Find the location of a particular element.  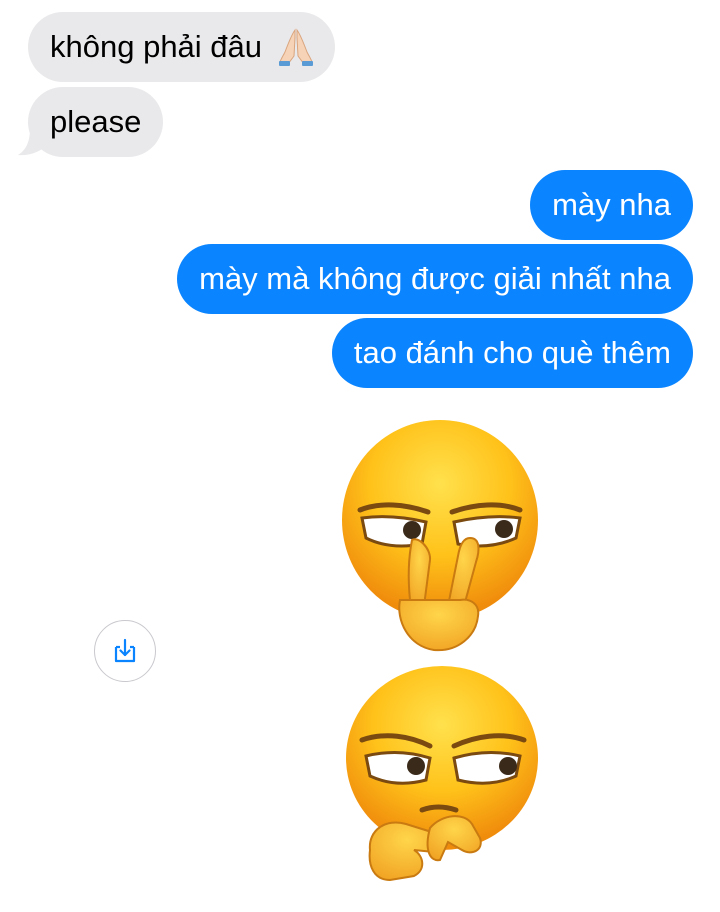

outgoing-message-bubble: mày nha is located at coordinates (611, 205).